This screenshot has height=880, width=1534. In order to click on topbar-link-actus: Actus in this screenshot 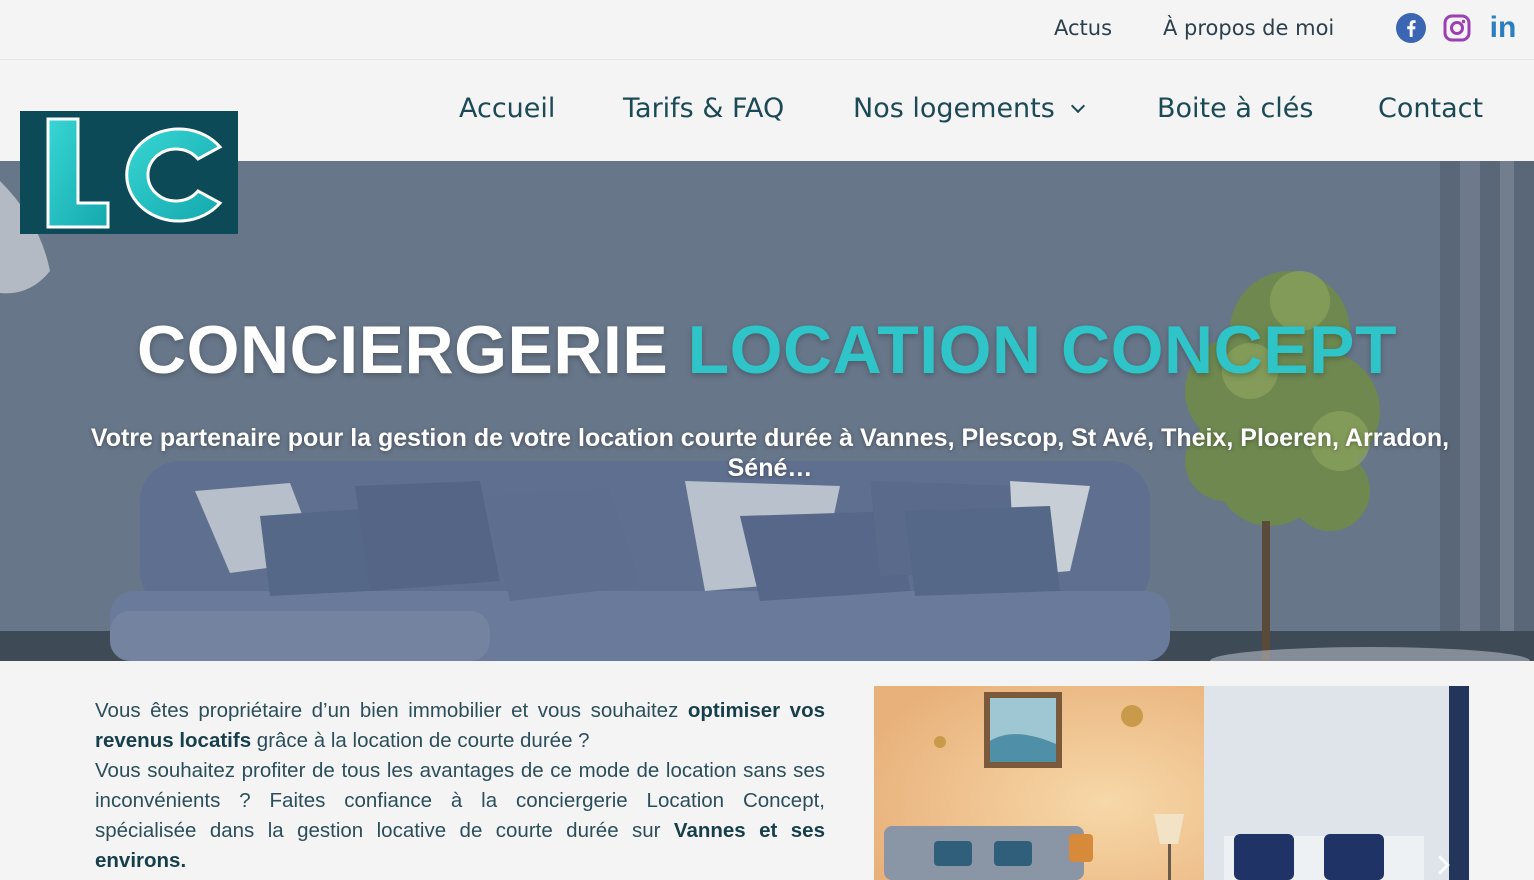, I will do `click(1083, 28)`.